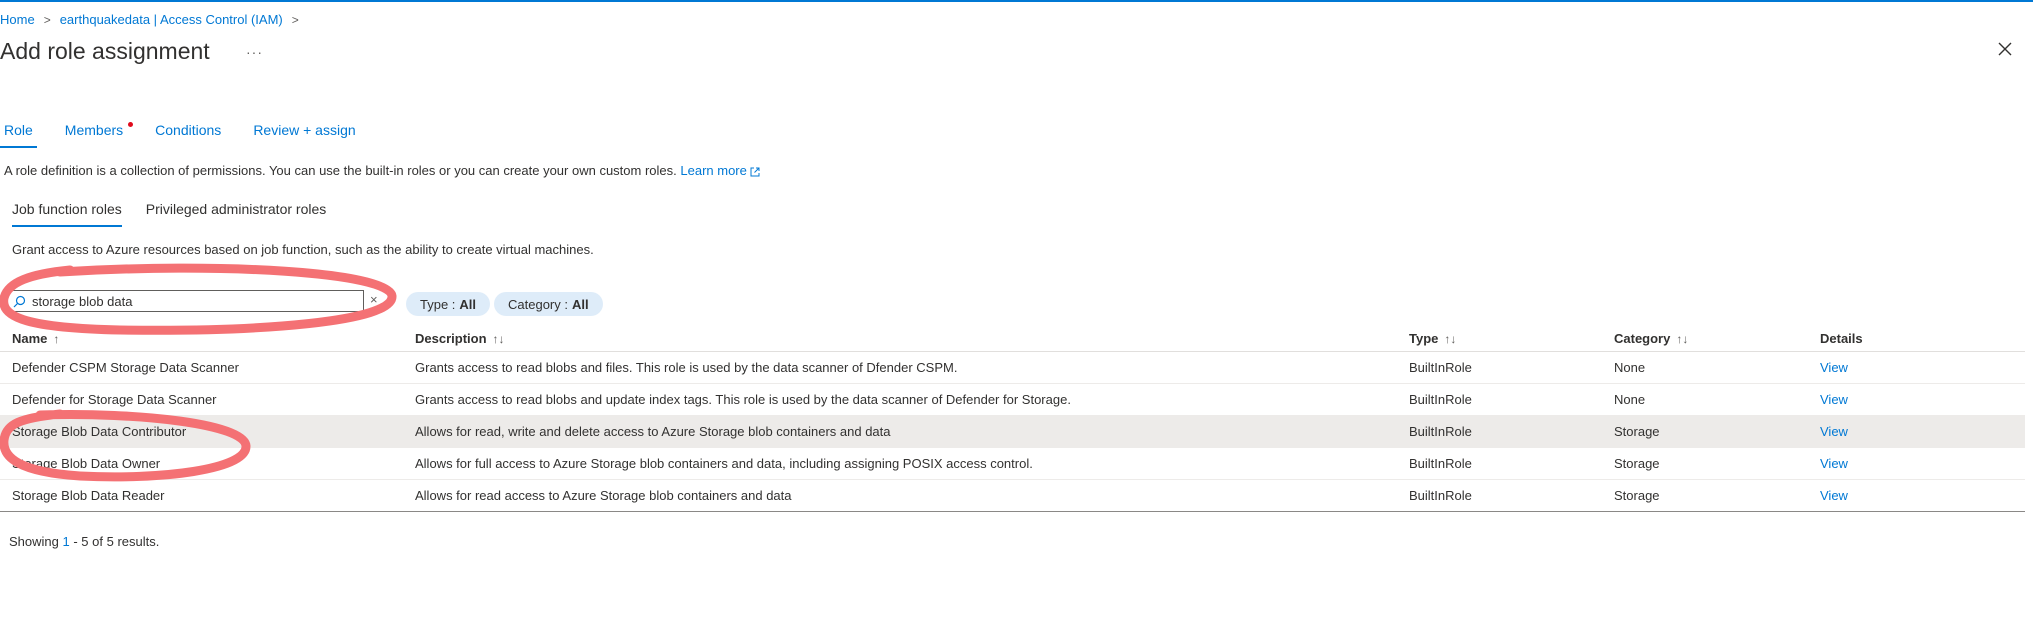 The image size is (2033, 634). What do you see at coordinates (182, 301) in the screenshot?
I see `search-input` at bounding box center [182, 301].